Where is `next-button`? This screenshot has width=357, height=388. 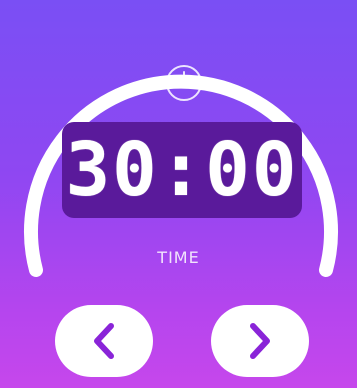 next-button is located at coordinates (260, 341).